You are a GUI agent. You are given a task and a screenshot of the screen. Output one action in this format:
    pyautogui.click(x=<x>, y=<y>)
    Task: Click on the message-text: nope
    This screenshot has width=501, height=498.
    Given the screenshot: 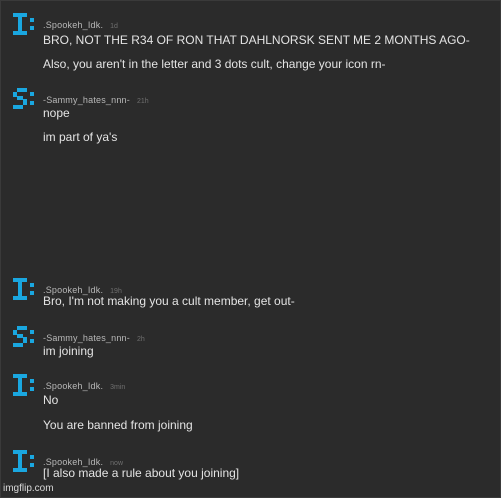 What is the action you would take?
    pyautogui.click(x=56, y=113)
    